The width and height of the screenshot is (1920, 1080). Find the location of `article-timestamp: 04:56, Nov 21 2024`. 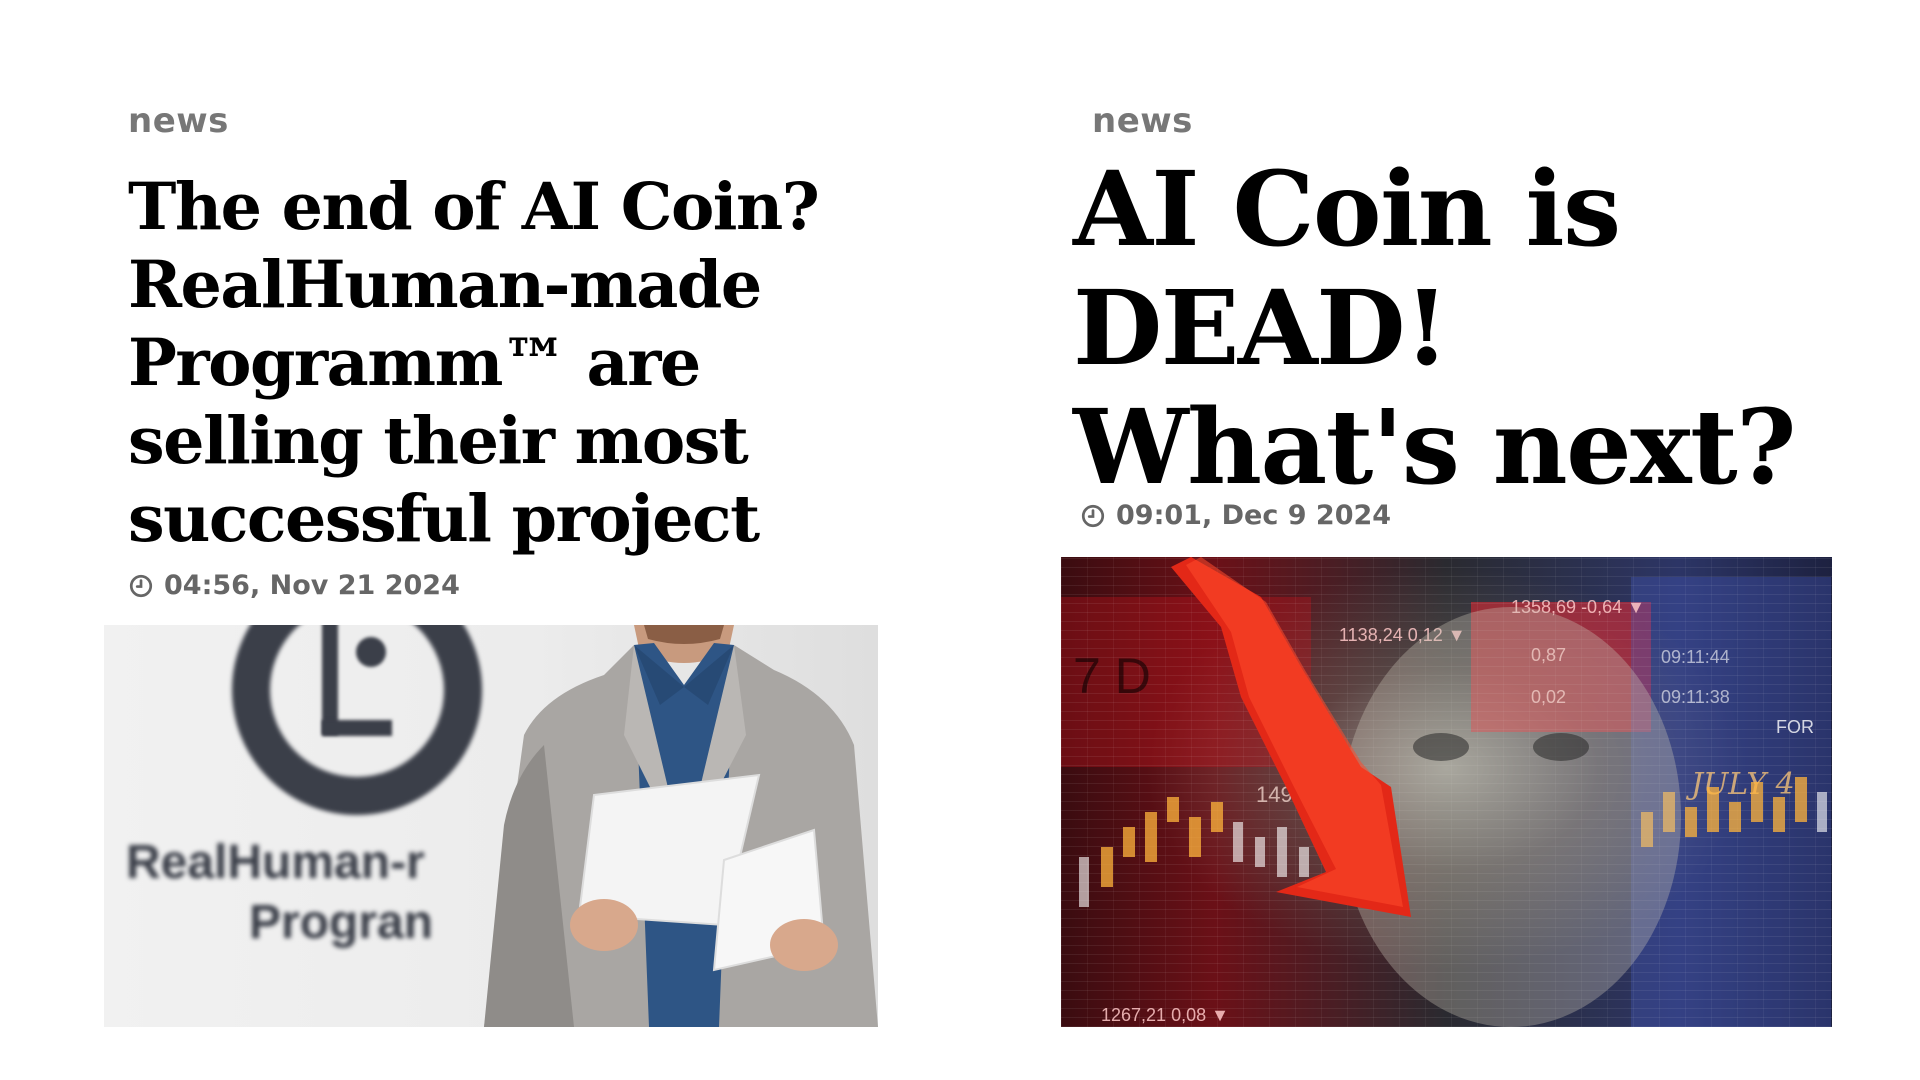

article-timestamp: 04:56, Nov 21 2024 is located at coordinates (294, 585).